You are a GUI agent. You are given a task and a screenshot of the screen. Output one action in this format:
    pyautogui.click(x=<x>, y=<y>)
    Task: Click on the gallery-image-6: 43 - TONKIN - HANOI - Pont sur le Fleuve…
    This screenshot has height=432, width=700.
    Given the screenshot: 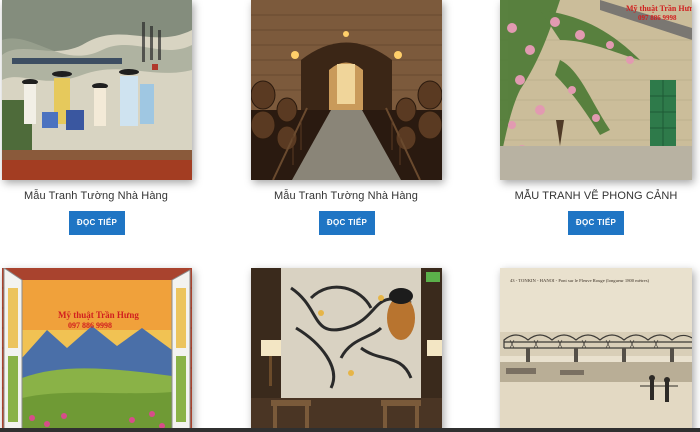 What is the action you would take?
    pyautogui.click(x=596, y=350)
    